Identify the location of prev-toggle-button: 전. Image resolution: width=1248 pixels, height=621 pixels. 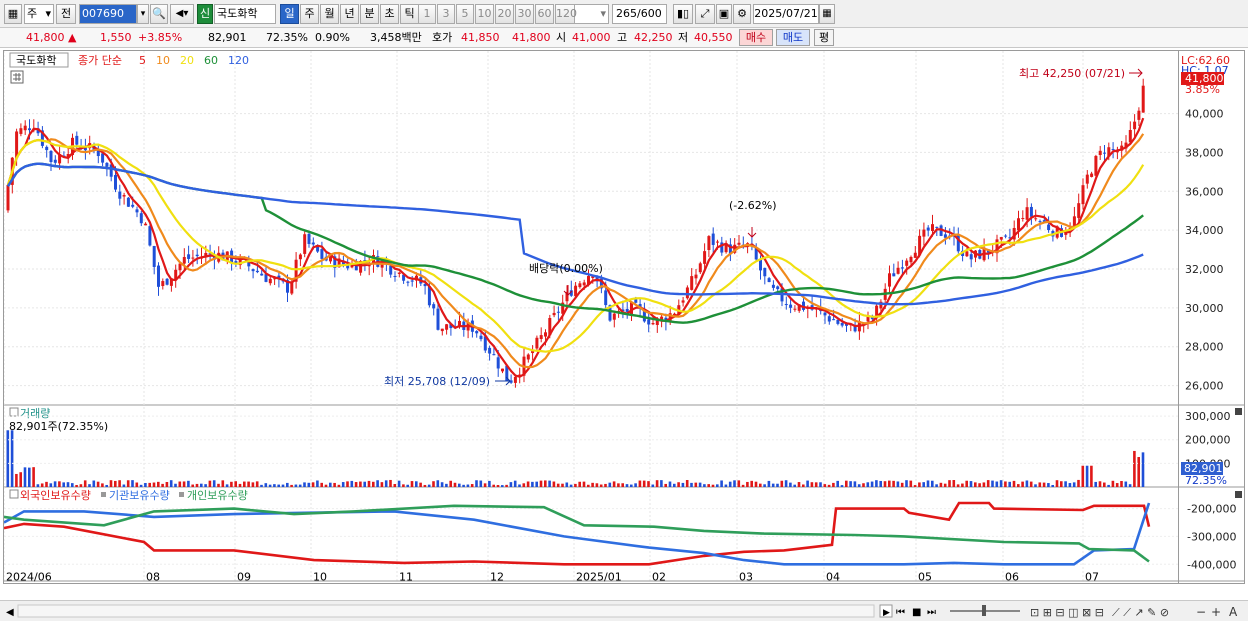
(66, 14).